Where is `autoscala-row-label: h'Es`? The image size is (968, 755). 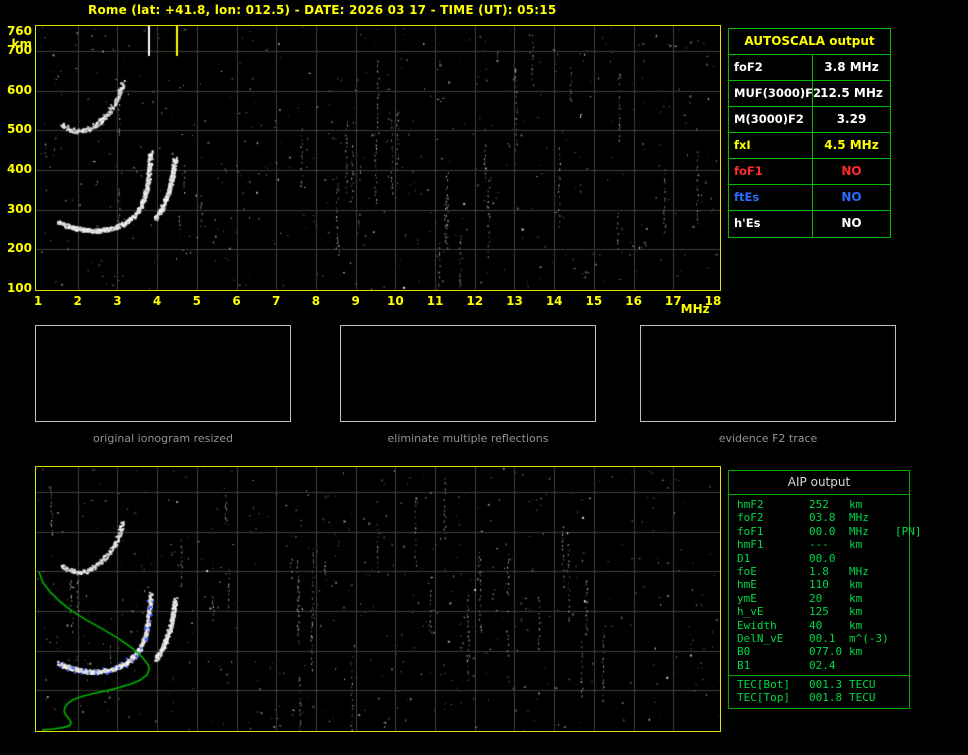 autoscala-row-label: h'Es is located at coordinates (771, 224).